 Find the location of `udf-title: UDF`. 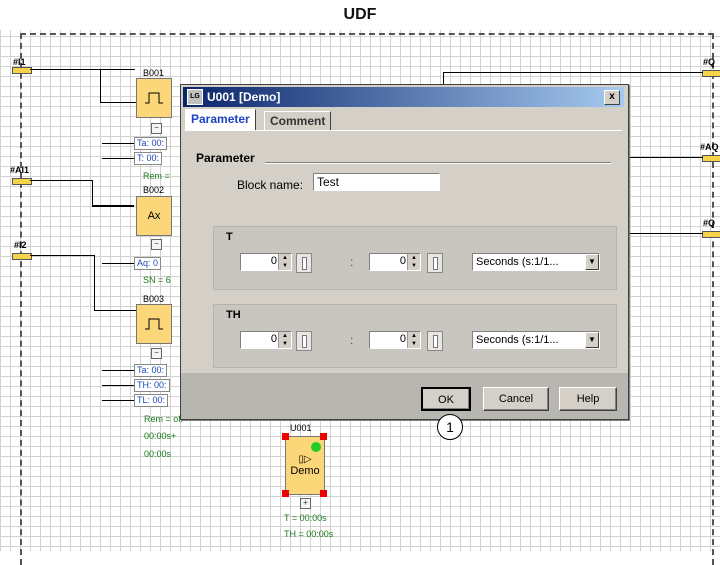

udf-title: UDF is located at coordinates (360, 14).